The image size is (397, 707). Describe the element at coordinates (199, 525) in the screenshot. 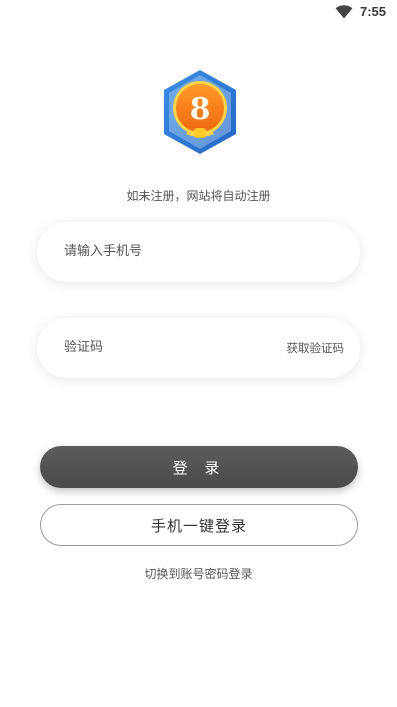

I see `one-click-login-button: 手机一键登录` at that location.